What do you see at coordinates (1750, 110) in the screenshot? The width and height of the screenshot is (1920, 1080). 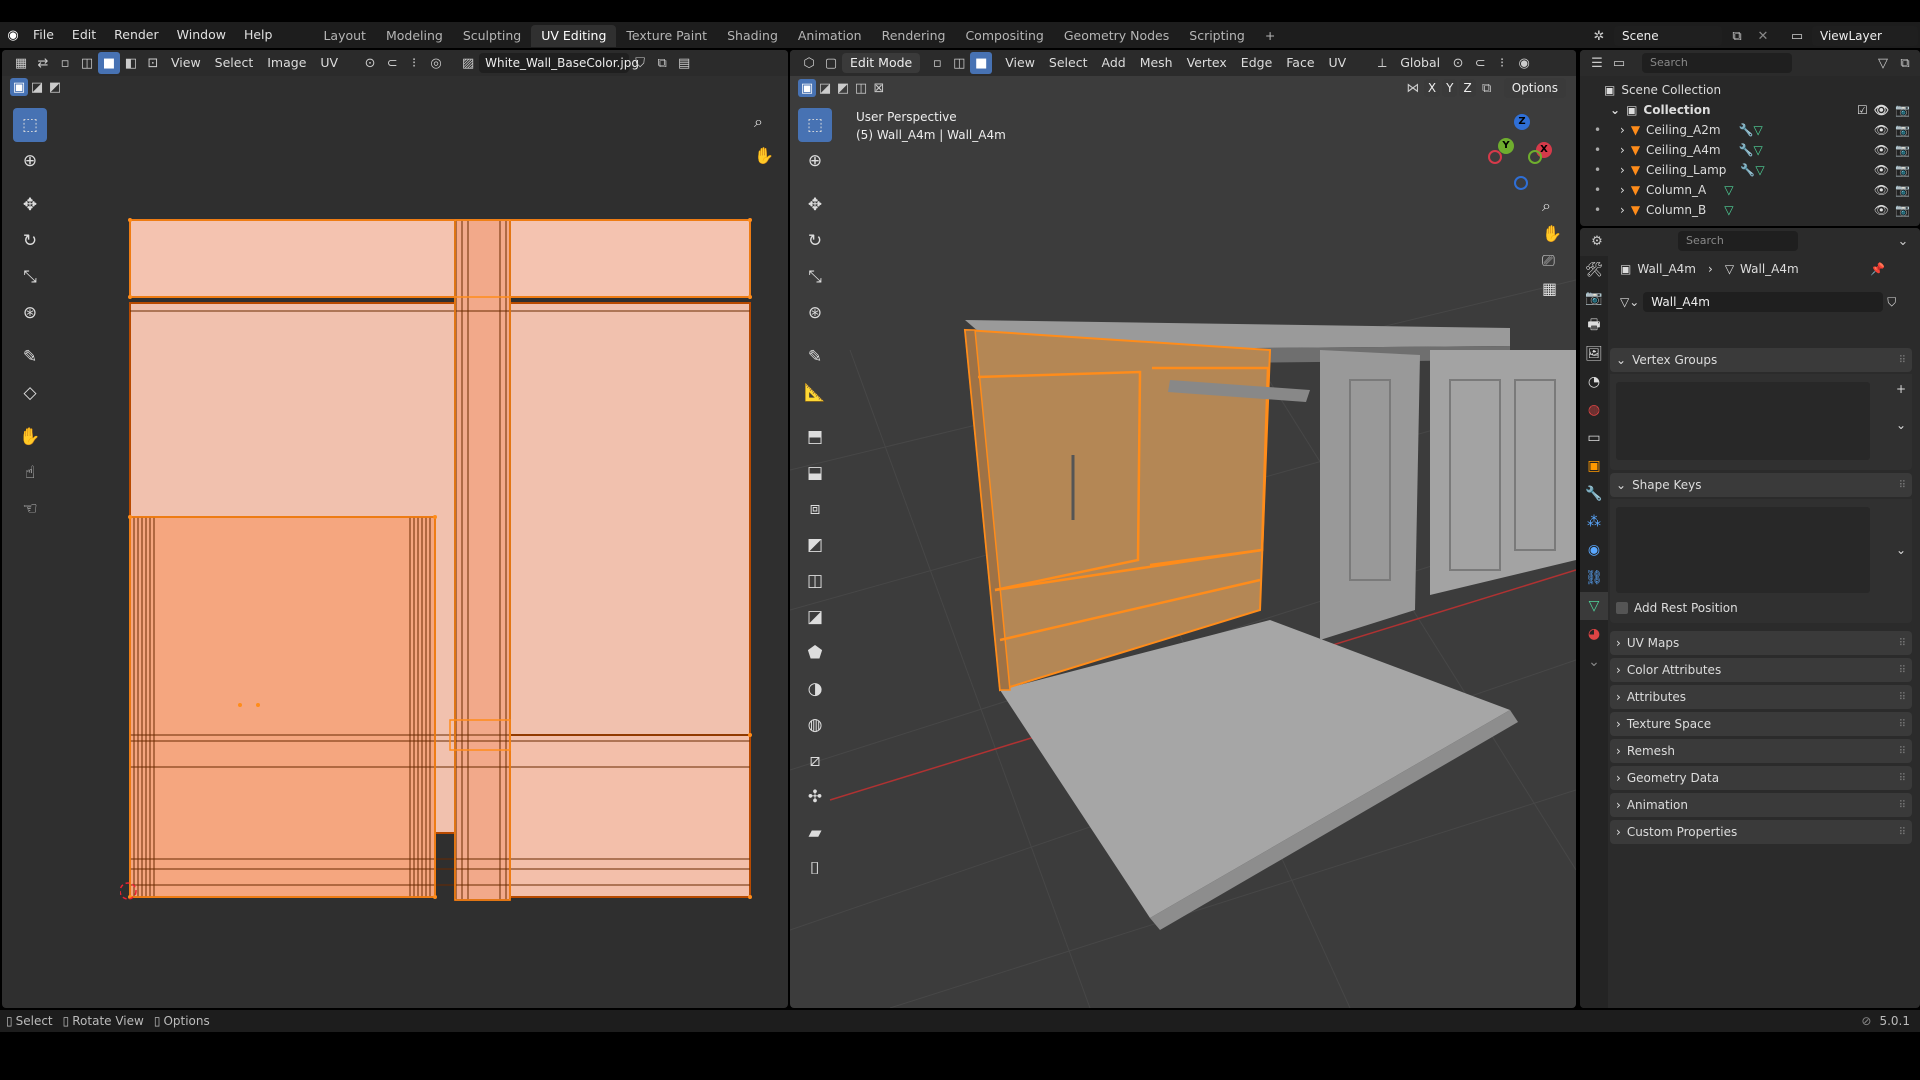 I see `collection-row: ⌄ ▣ Collection ☑ 👁 📷` at bounding box center [1750, 110].